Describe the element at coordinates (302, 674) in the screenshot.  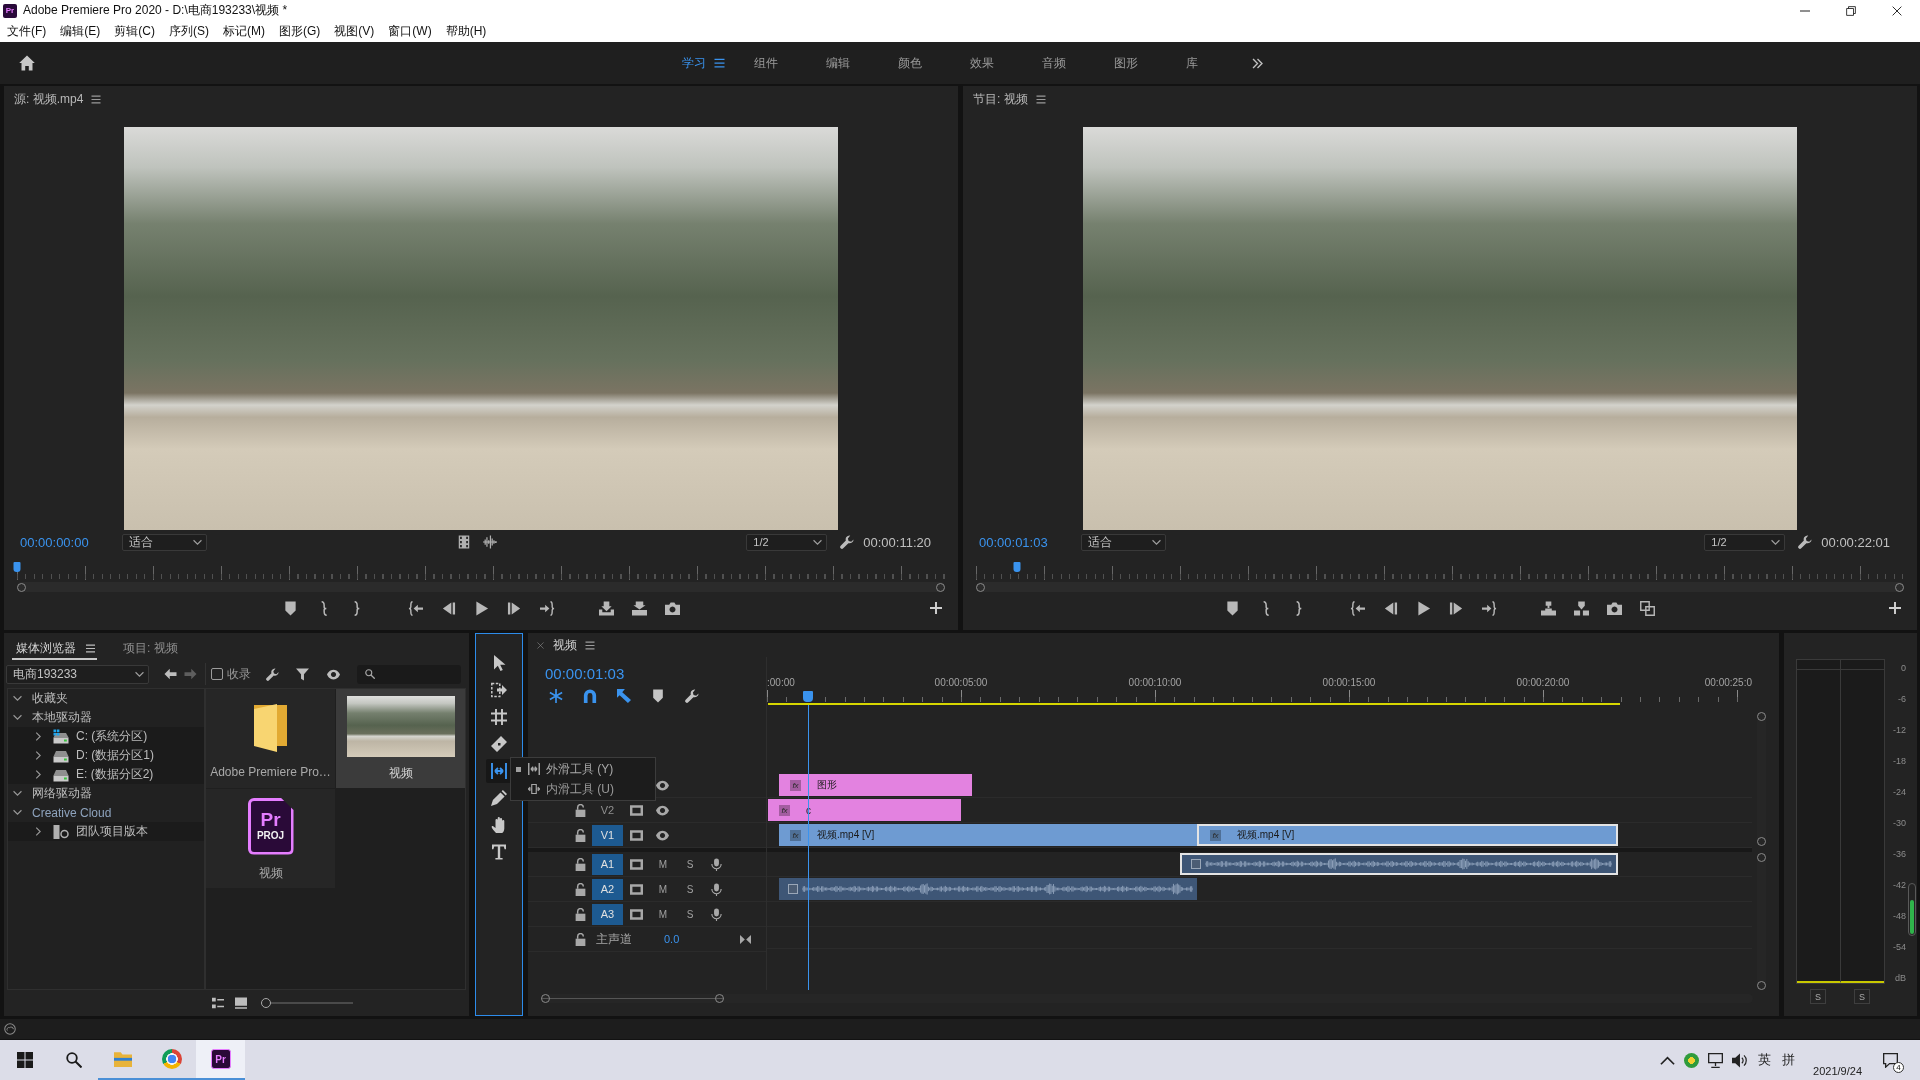
I see `filter-icon` at that location.